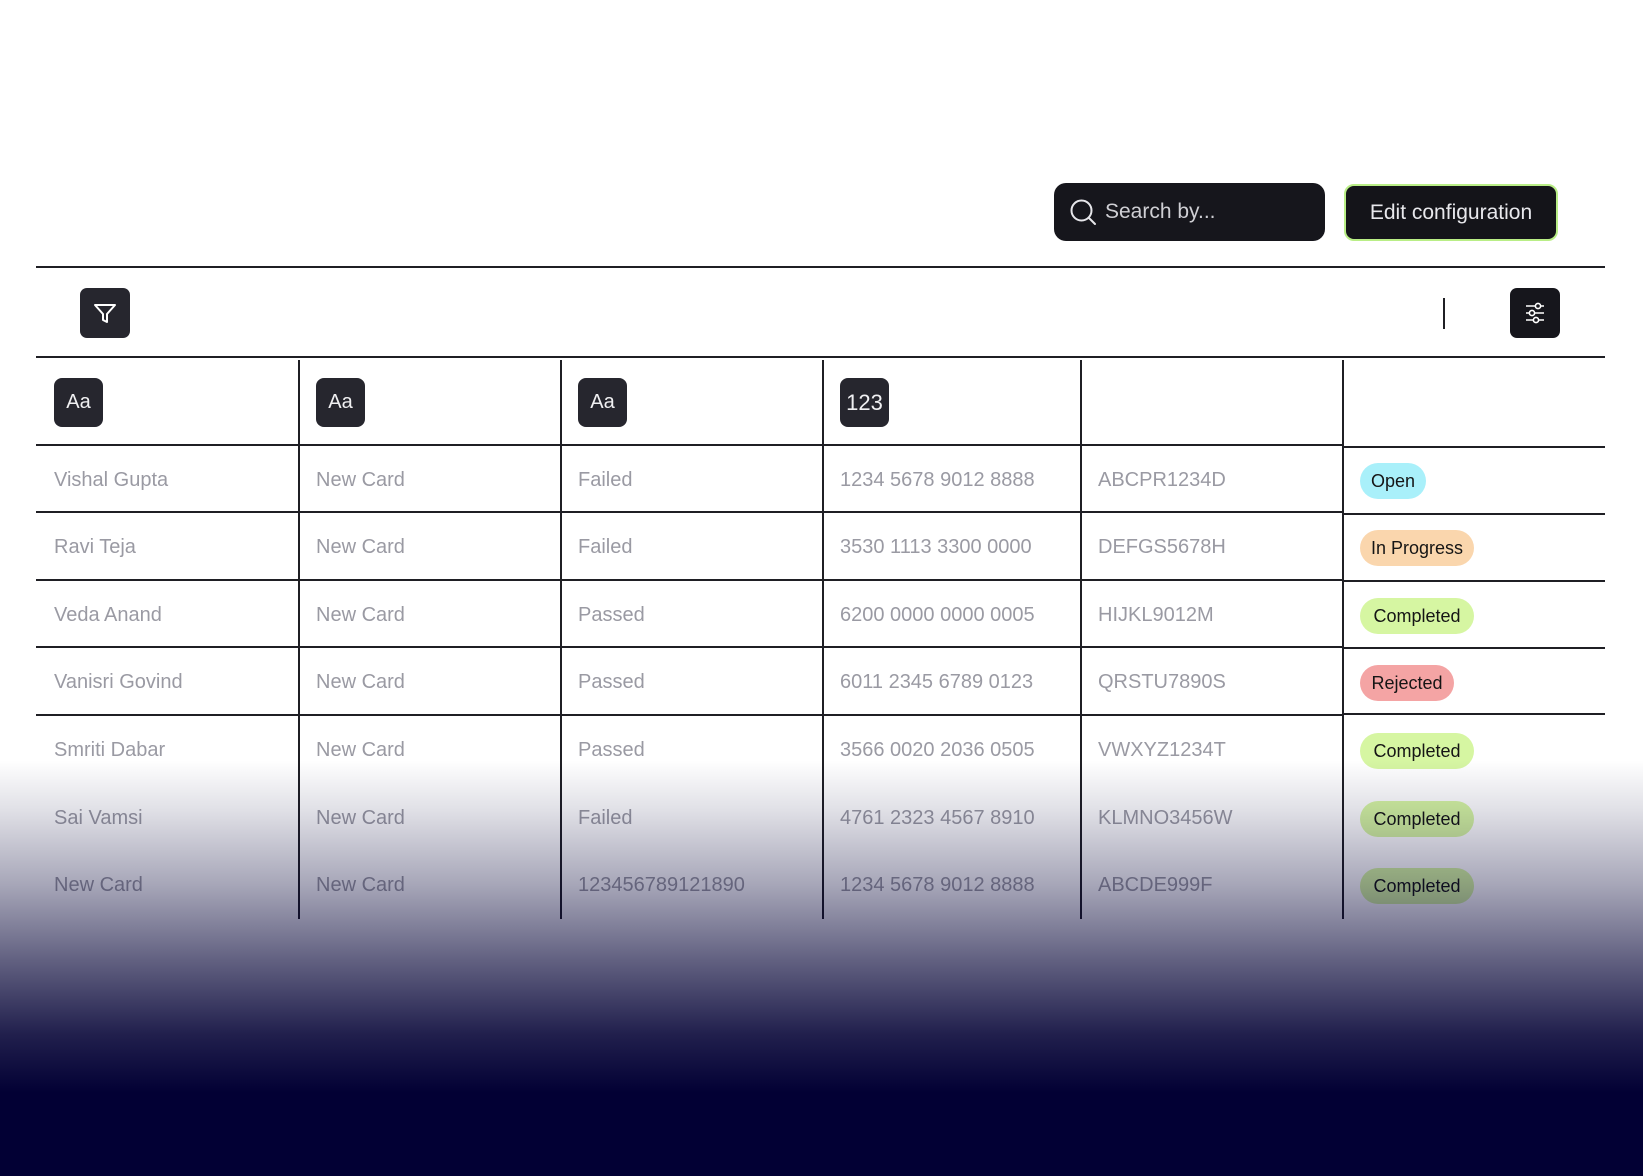 This screenshot has width=1643, height=1176. What do you see at coordinates (661, 885) in the screenshot?
I see `verification-cell: 123456789121890` at bounding box center [661, 885].